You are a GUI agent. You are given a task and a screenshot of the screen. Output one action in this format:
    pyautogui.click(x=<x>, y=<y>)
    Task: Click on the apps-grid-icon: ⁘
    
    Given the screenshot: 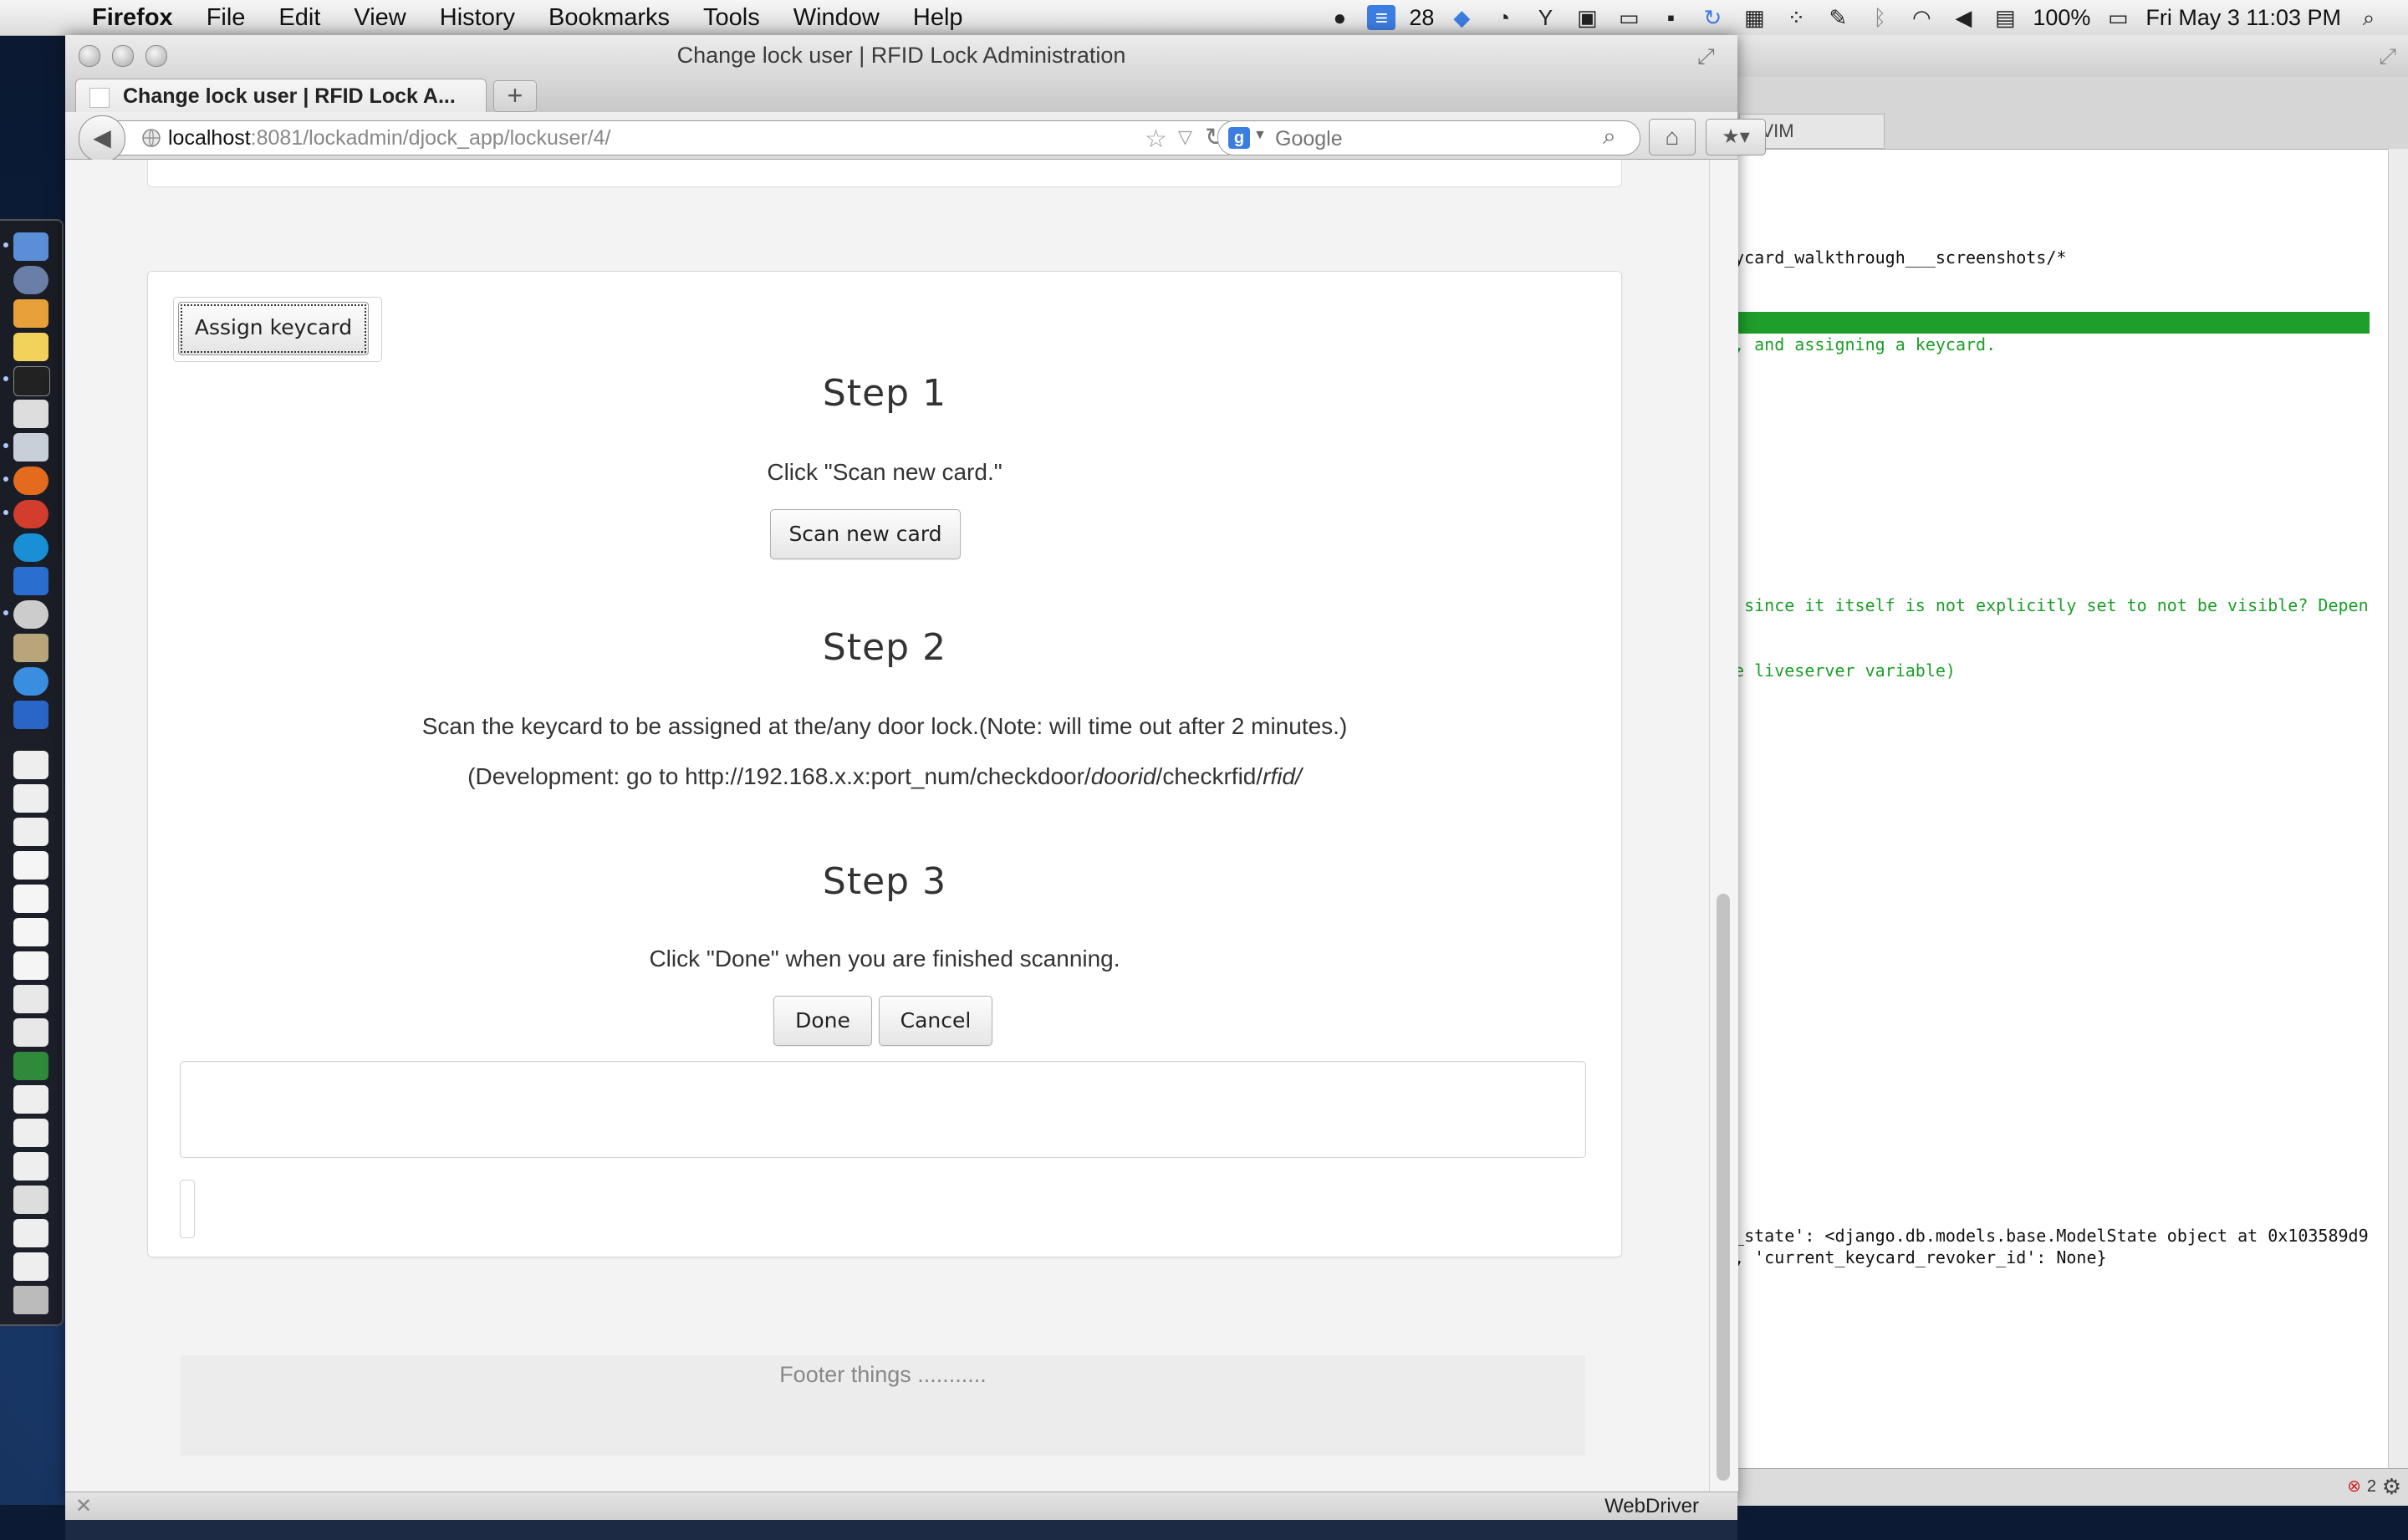 What is the action you would take?
    pyautogui.click(x=1796, y=18)
    